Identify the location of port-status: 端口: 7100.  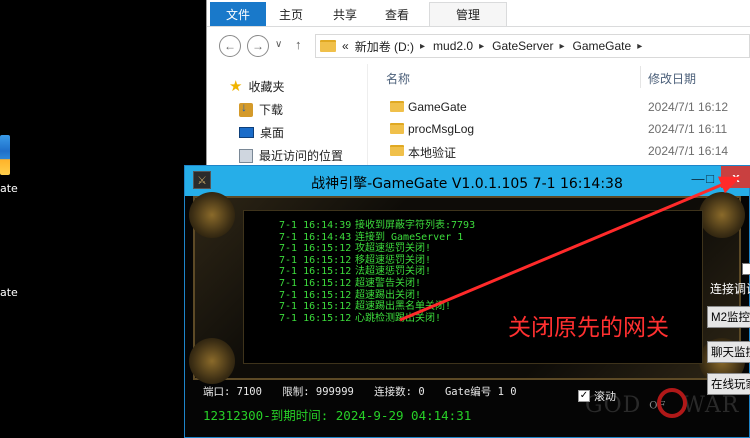
(232, 392).